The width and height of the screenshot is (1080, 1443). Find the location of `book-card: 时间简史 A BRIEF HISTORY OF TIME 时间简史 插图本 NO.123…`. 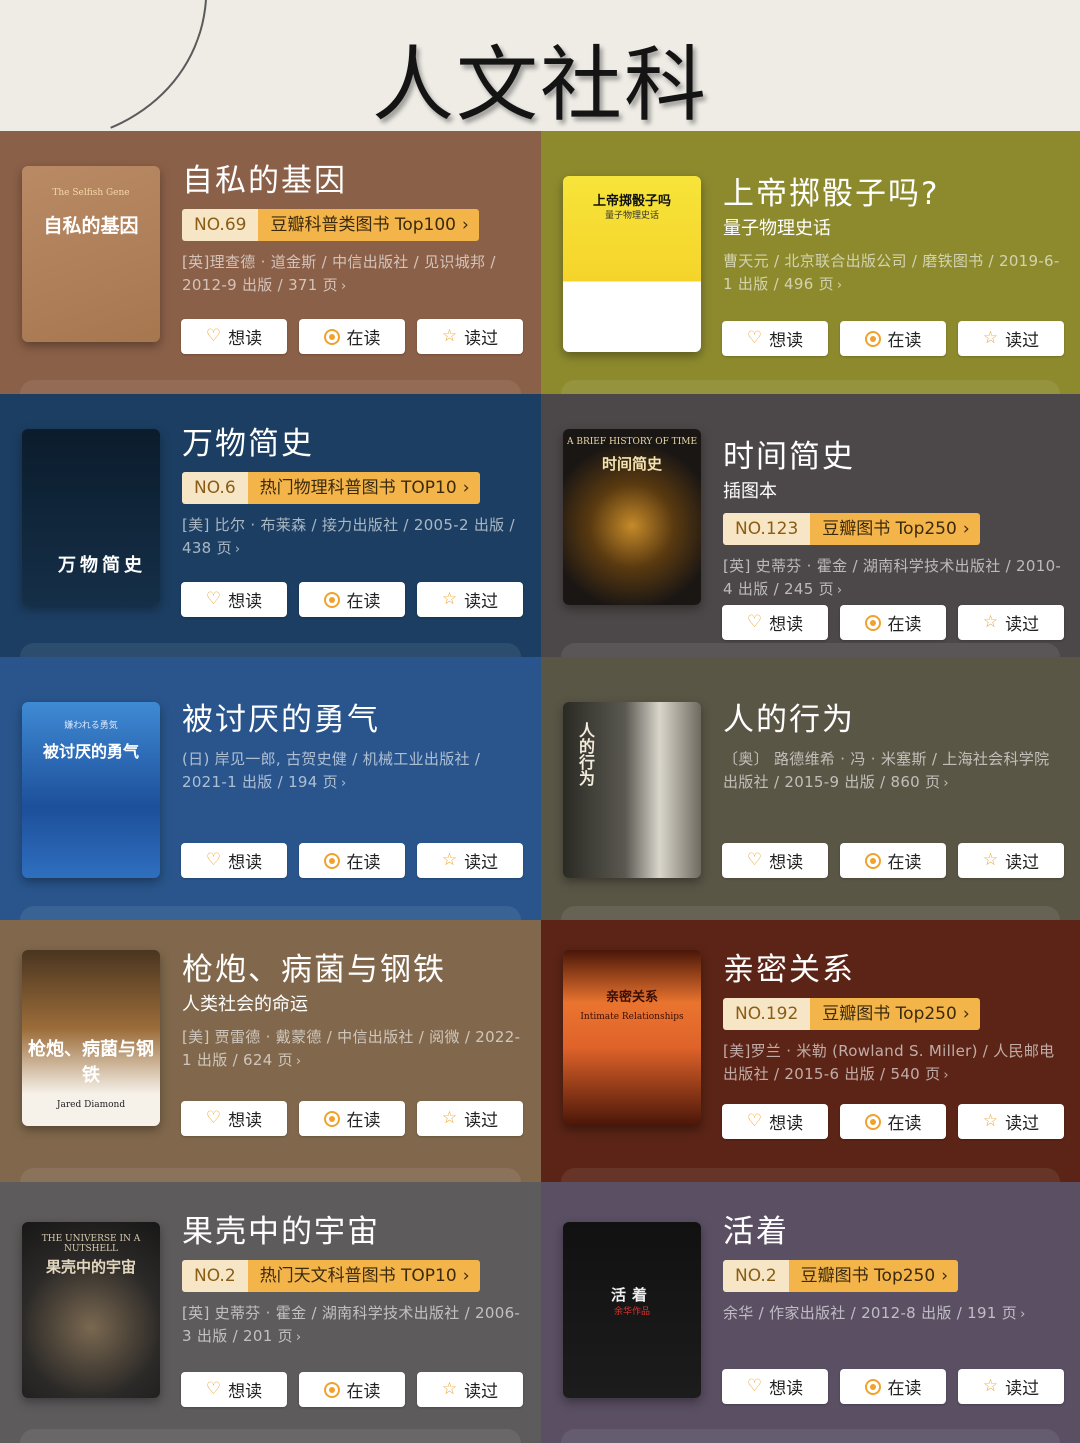

book-card: 时间简史 A BRIEF HISTORY OF TIME 时间简史 插图本 NO.123… is located at coordinates (810, 525).